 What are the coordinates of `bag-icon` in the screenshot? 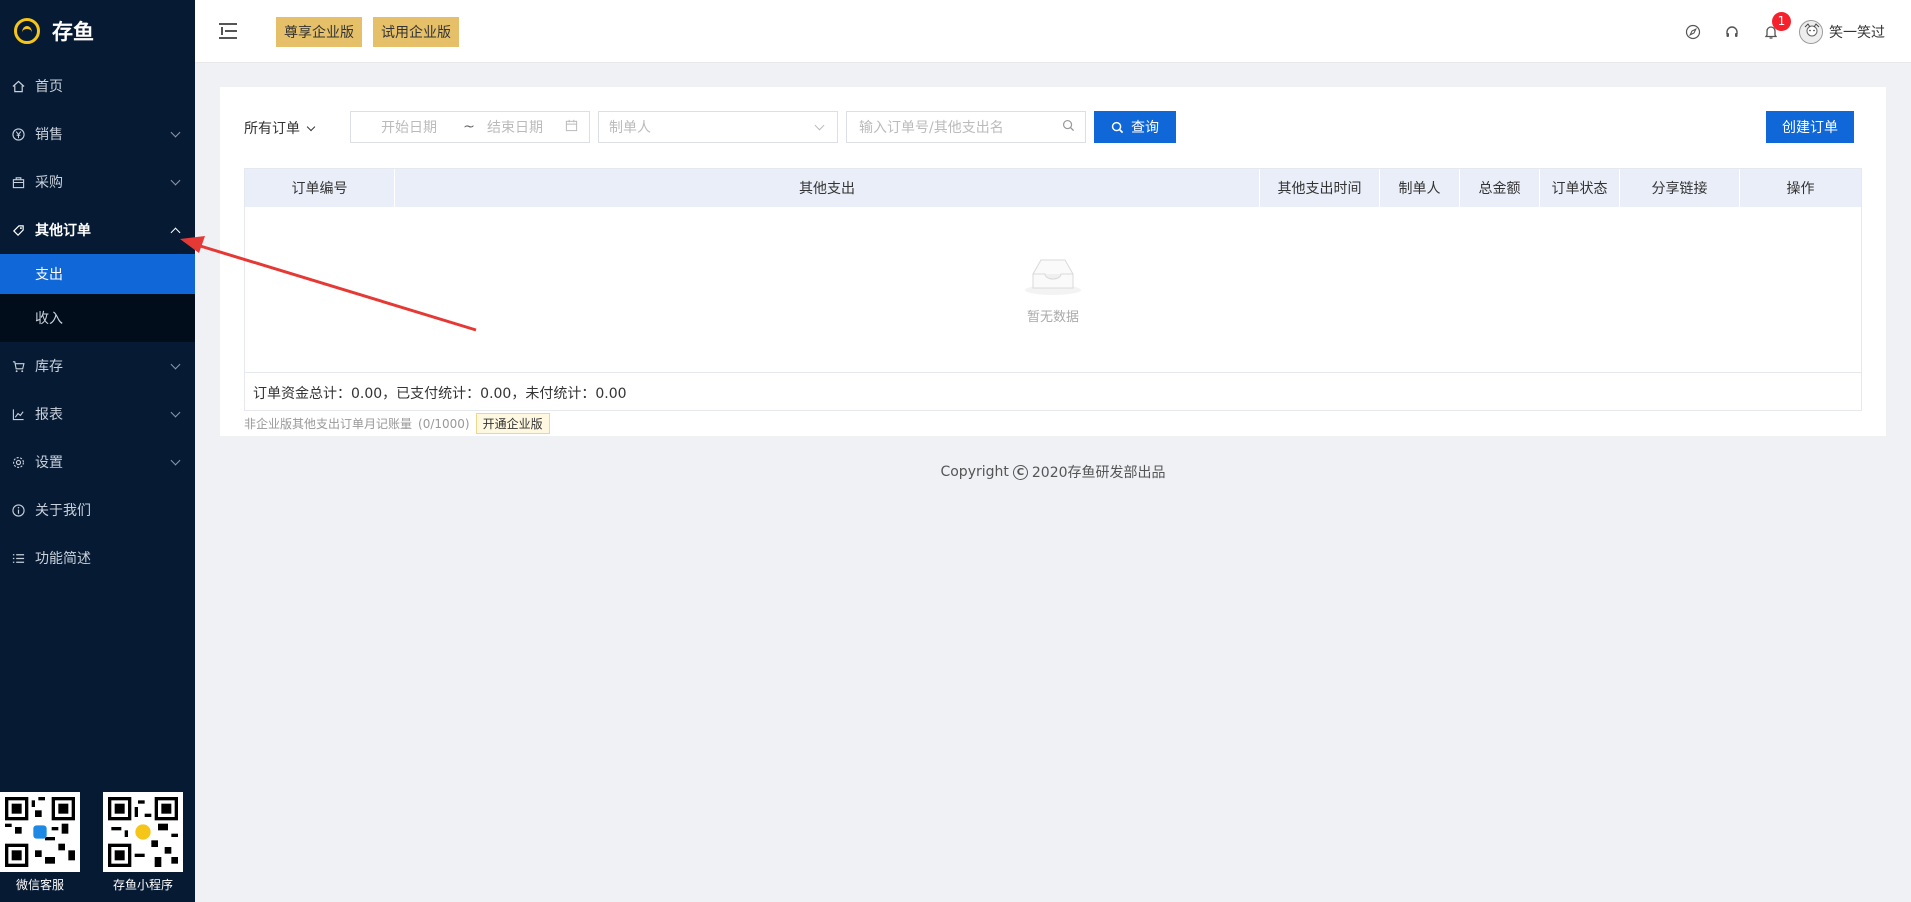 It's located at (18, 182).